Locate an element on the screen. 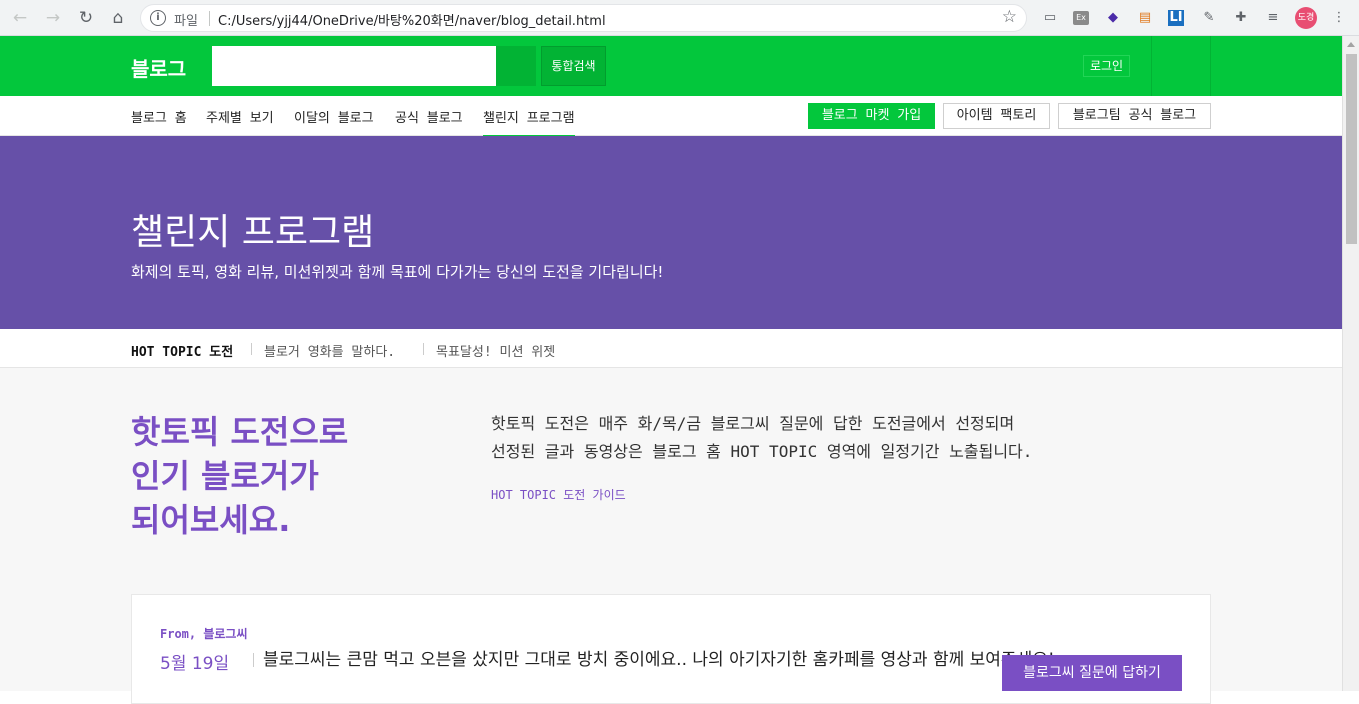 This screenshot has width=1359, height=704. card-from: From, 블로그씨 is located at coordinates (204, 634).